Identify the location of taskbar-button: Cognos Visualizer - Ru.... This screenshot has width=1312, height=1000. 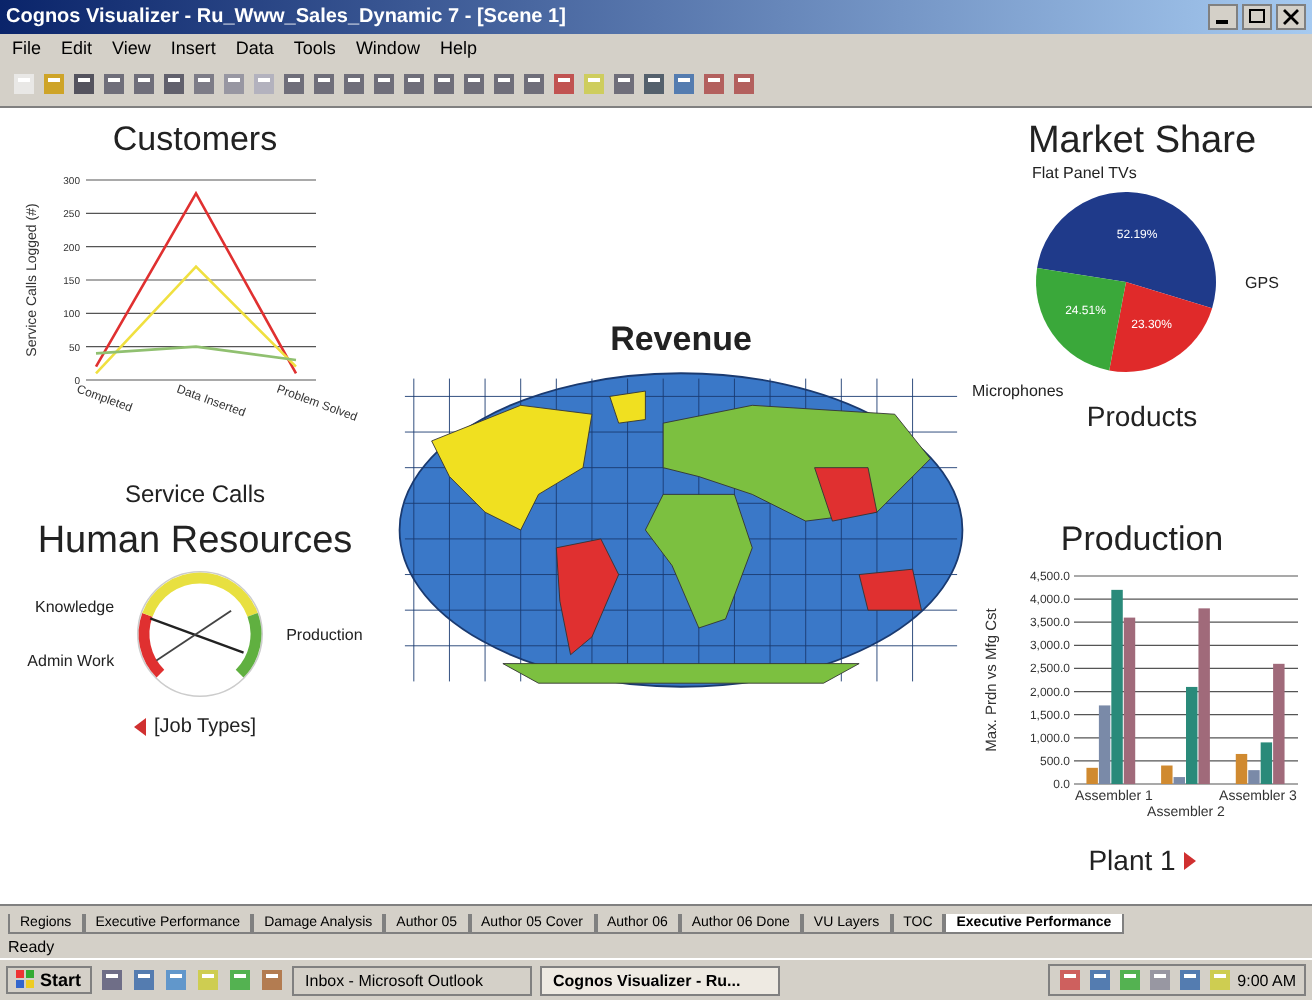
(659, 980).